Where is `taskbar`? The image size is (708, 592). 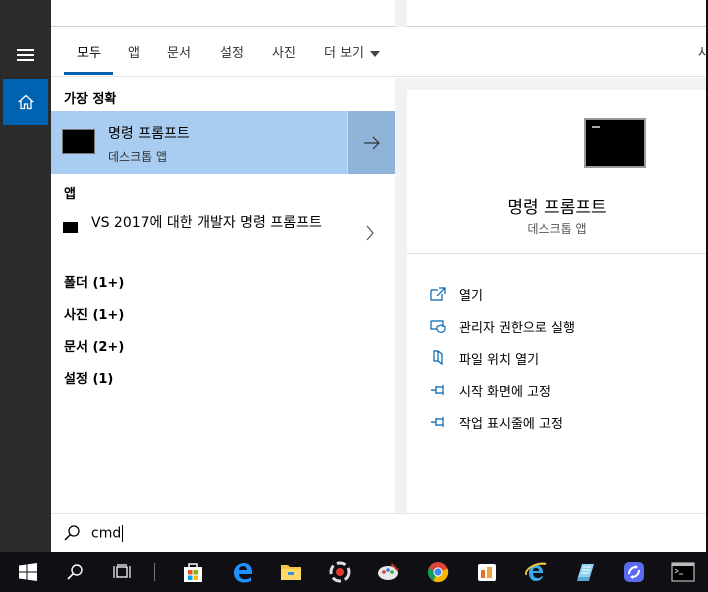 taskbar is located at coordinates (354, 572).